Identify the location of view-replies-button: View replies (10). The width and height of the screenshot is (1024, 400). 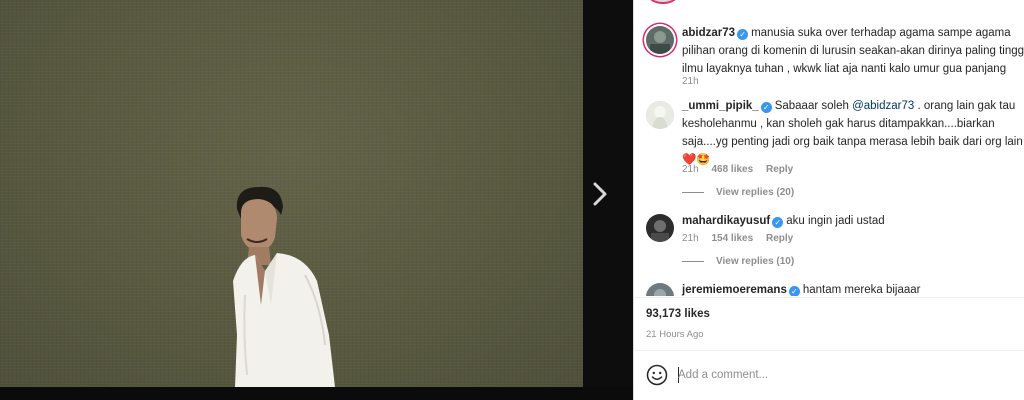
(738, 261).